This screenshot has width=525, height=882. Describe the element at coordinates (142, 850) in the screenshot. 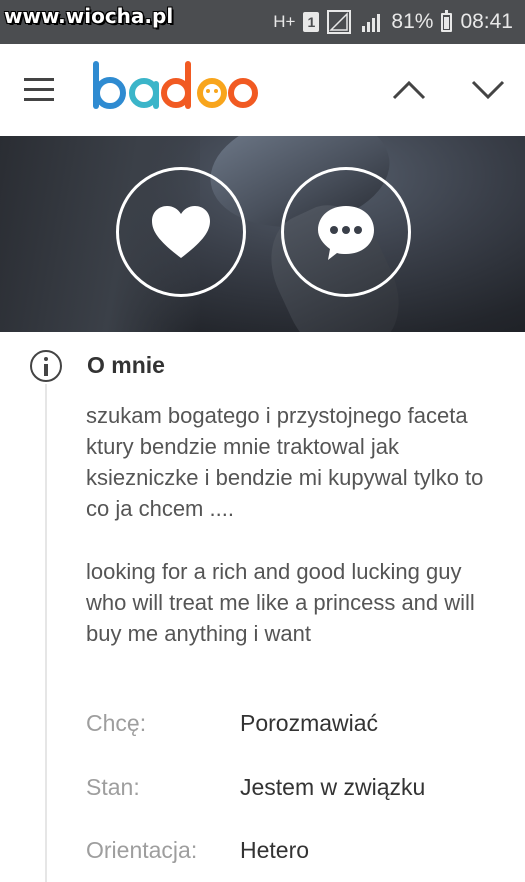

I see `detail-label: Orientacja:` at that location.